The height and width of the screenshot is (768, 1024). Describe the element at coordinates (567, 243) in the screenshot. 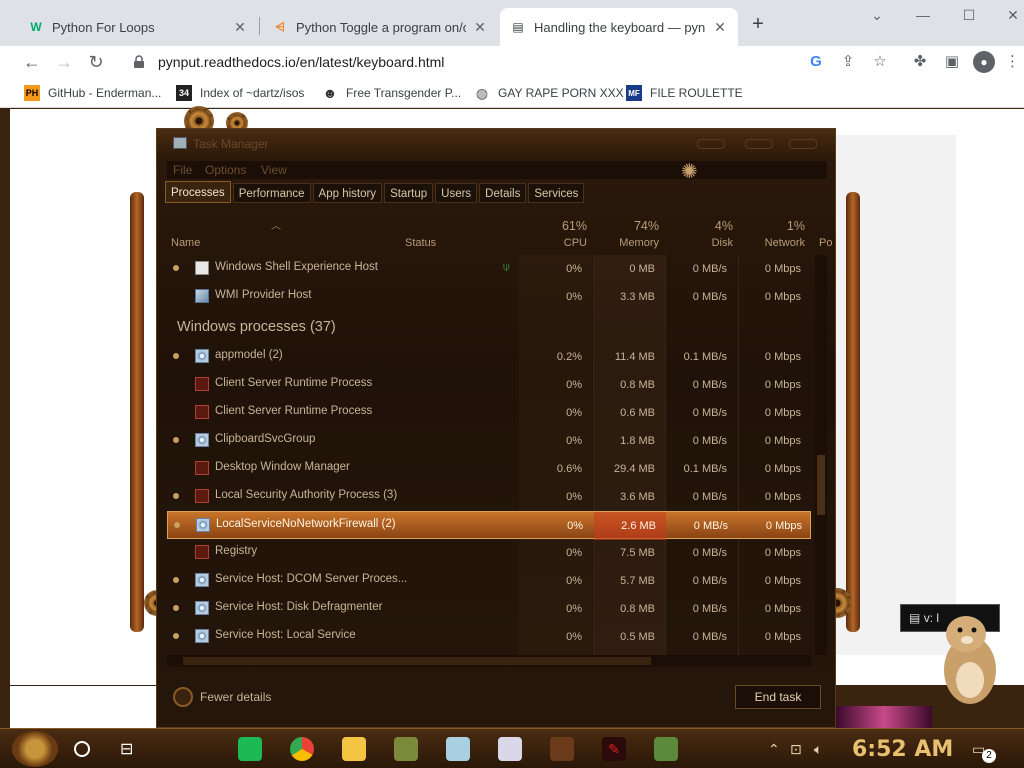

I see `column-header-cpu: CPU` at that location.